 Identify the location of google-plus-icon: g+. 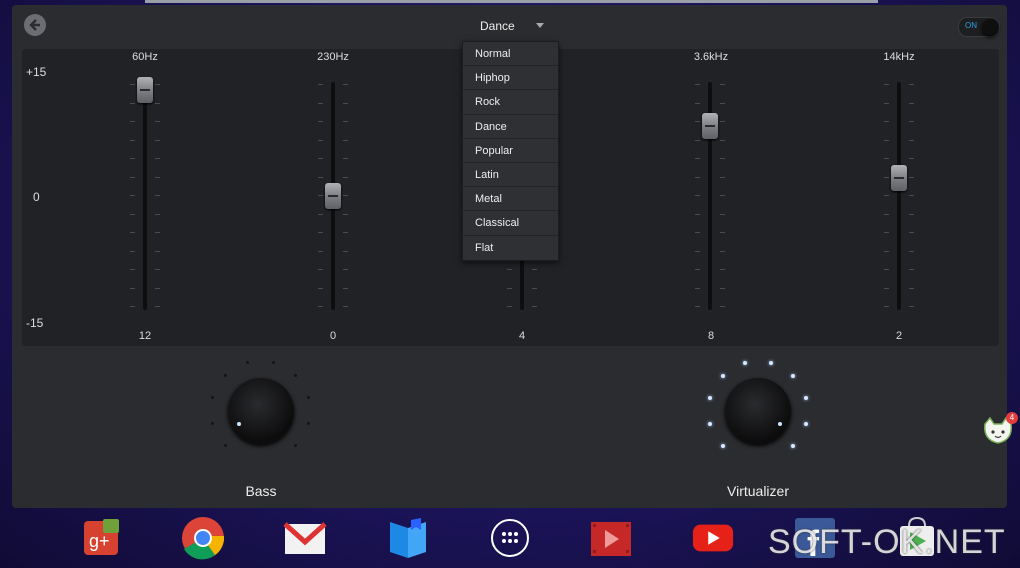
(102, 538).